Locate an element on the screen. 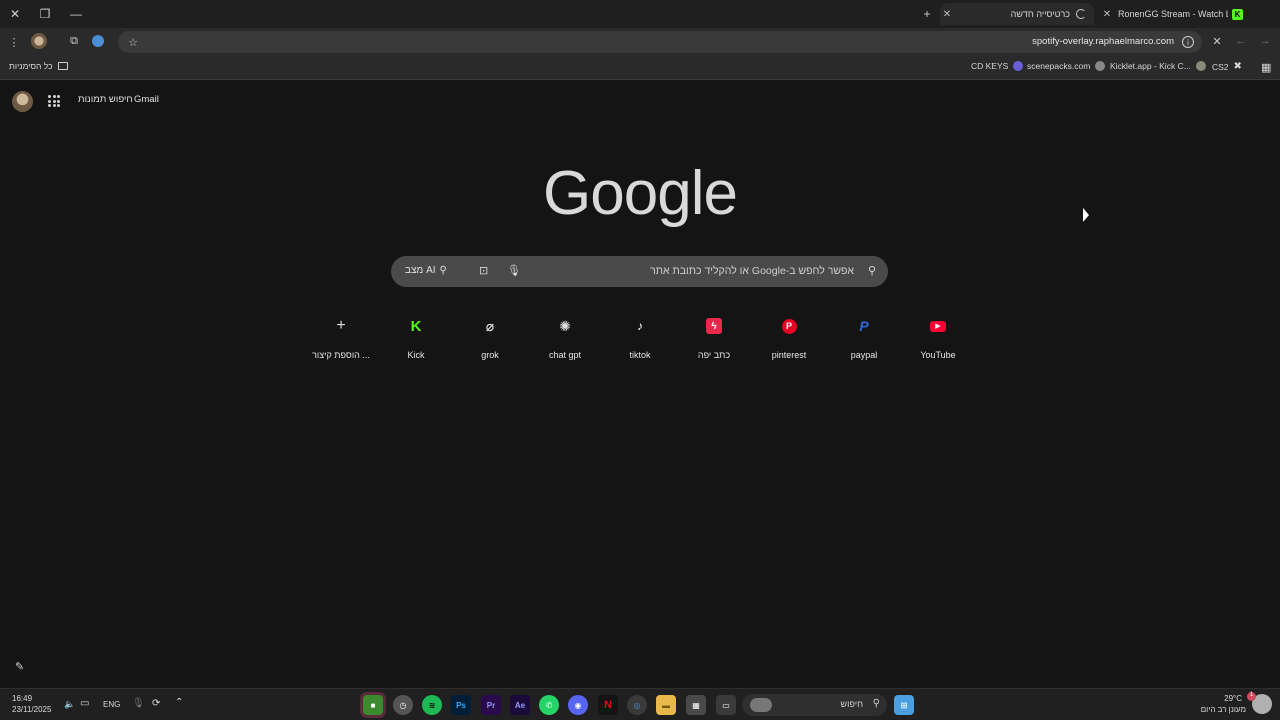  whatsapp-icon: ✆ is located at coordinates (549, 705).